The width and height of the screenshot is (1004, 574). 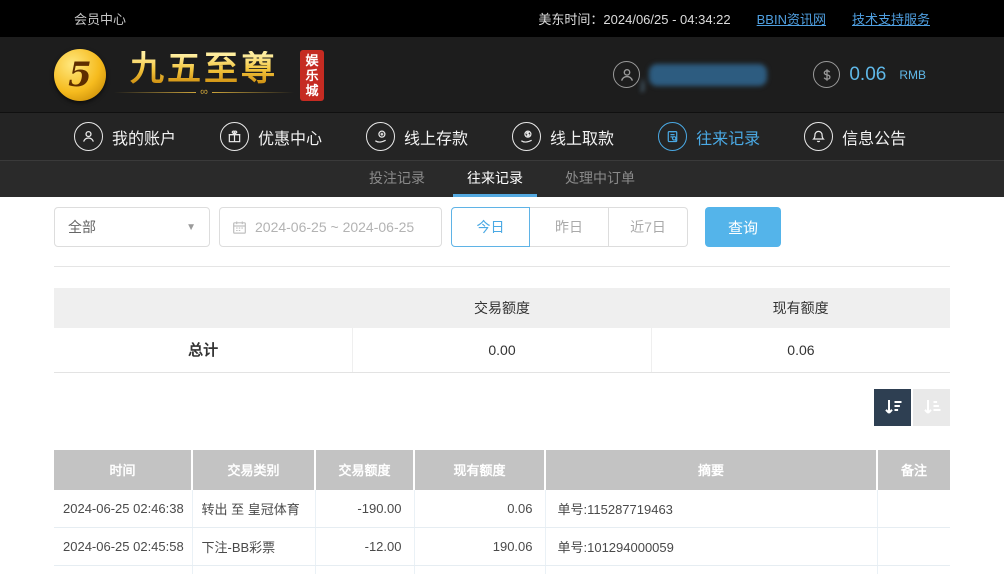 What do you see at coordinates (502, 74) in the screenshot?
I see `site-header: 5 九五至尊 ∞ 娱乐城 j 0.06 RMB` at bounding box center [502, 74].